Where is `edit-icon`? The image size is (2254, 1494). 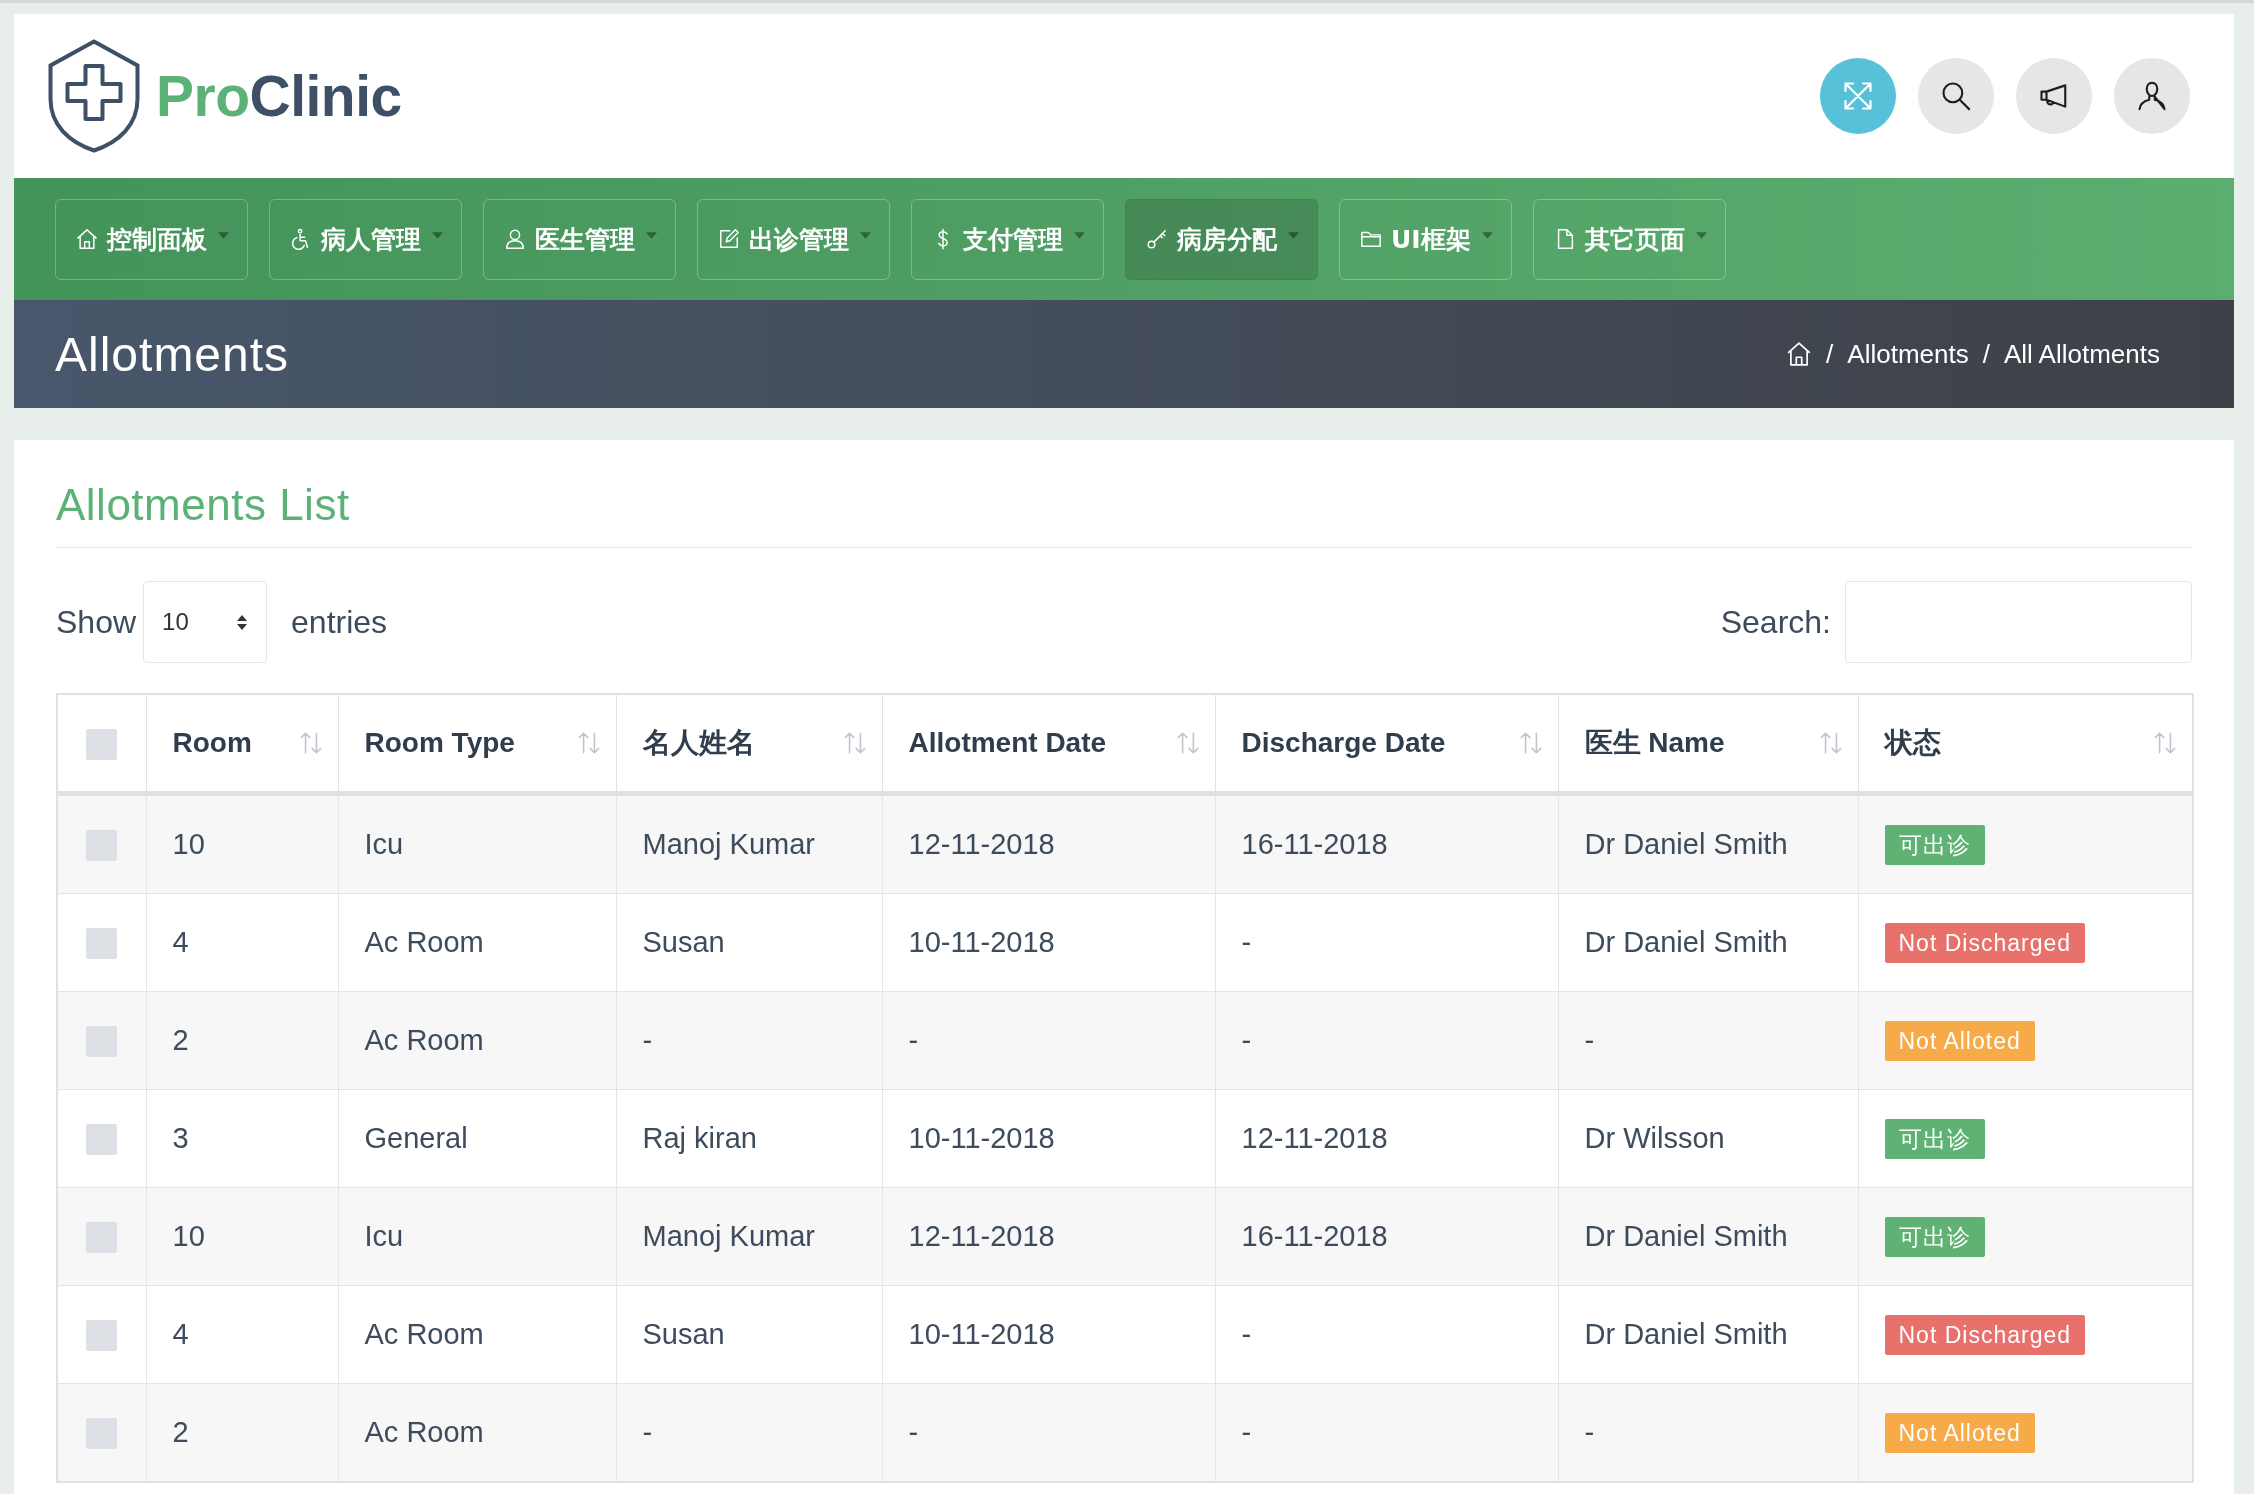
edit-icon is located at coordinates (729, 239).